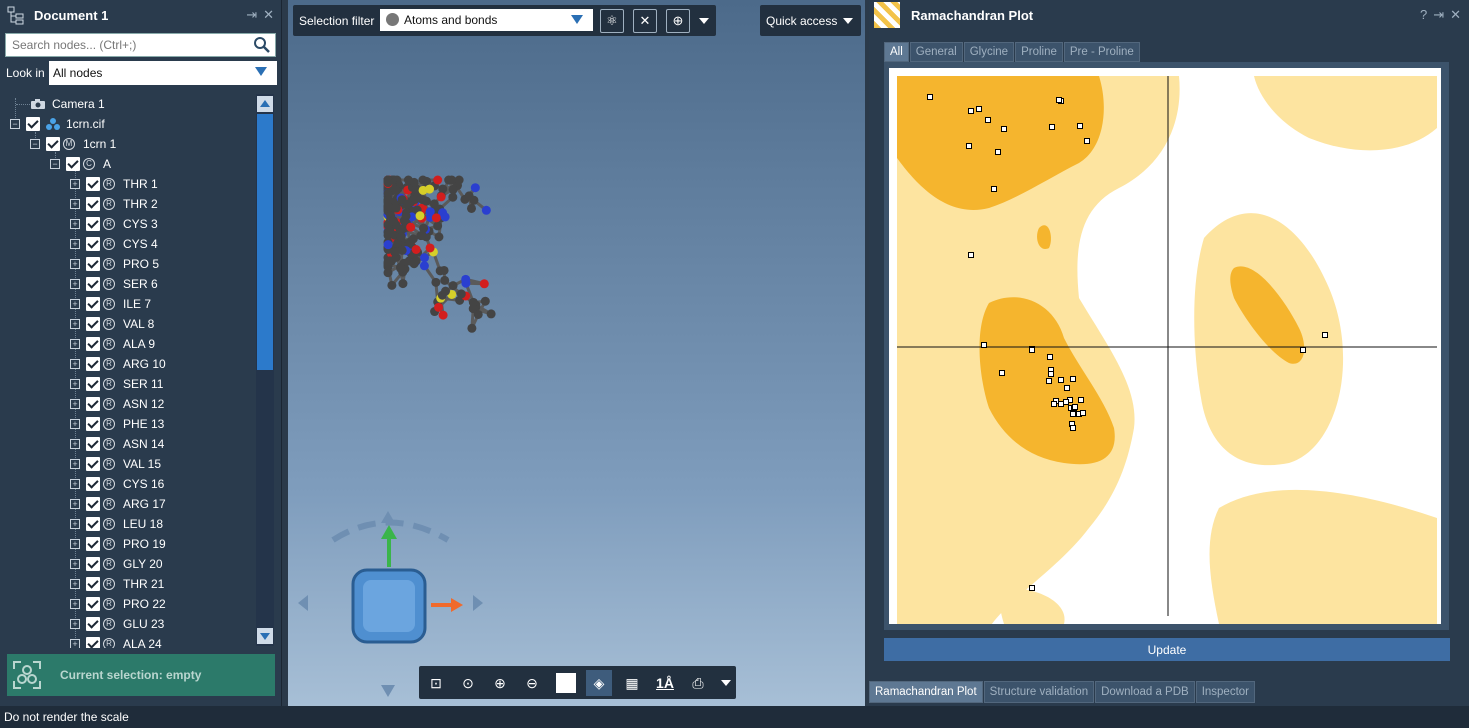  I want to click on update-button: Update, so click(1167, 649).